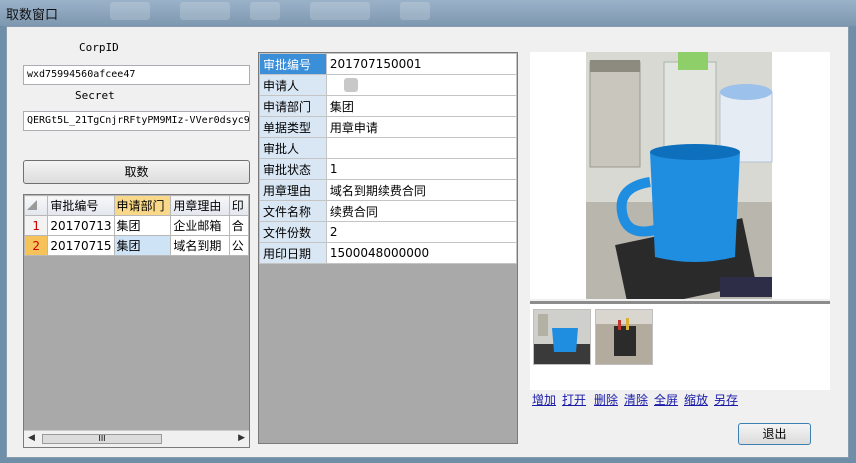 Image resolution: width=856 pixels, height=463 pixels. I want to click on detail-field-label: 申请部门, so click(293, 106).